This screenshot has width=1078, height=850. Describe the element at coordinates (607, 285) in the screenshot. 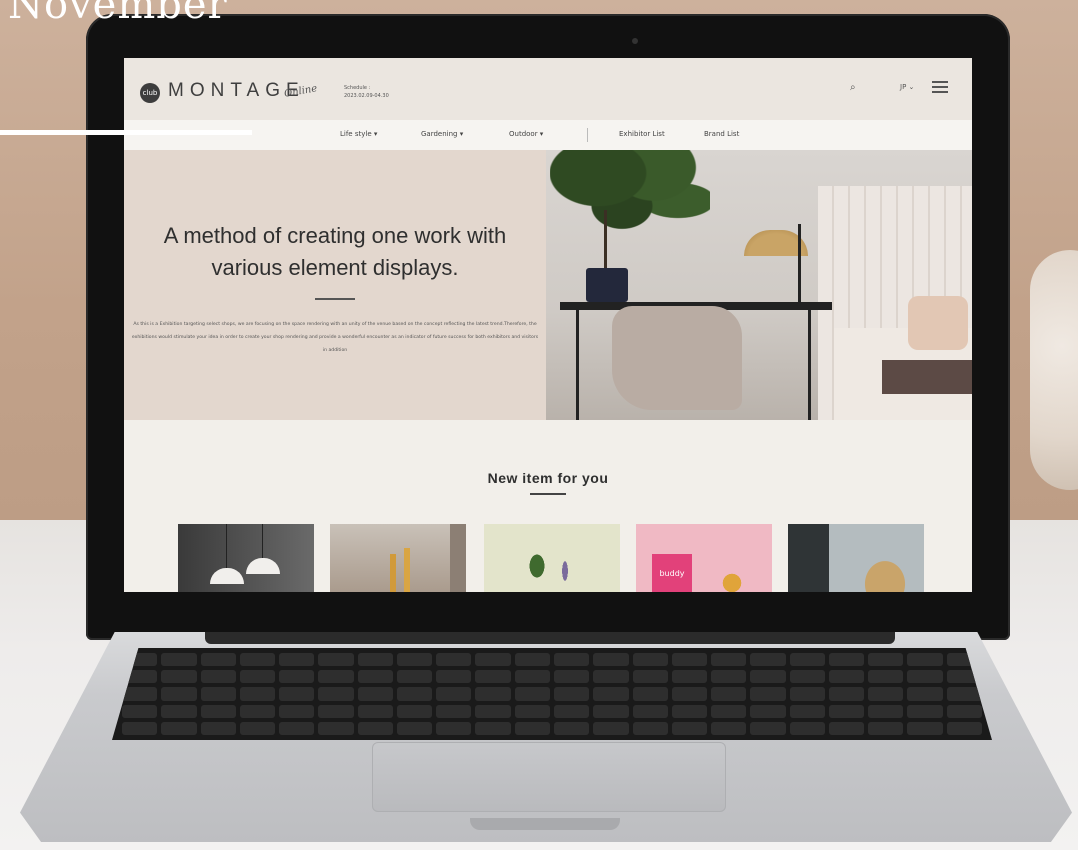

I see `plant-pot` at that location.